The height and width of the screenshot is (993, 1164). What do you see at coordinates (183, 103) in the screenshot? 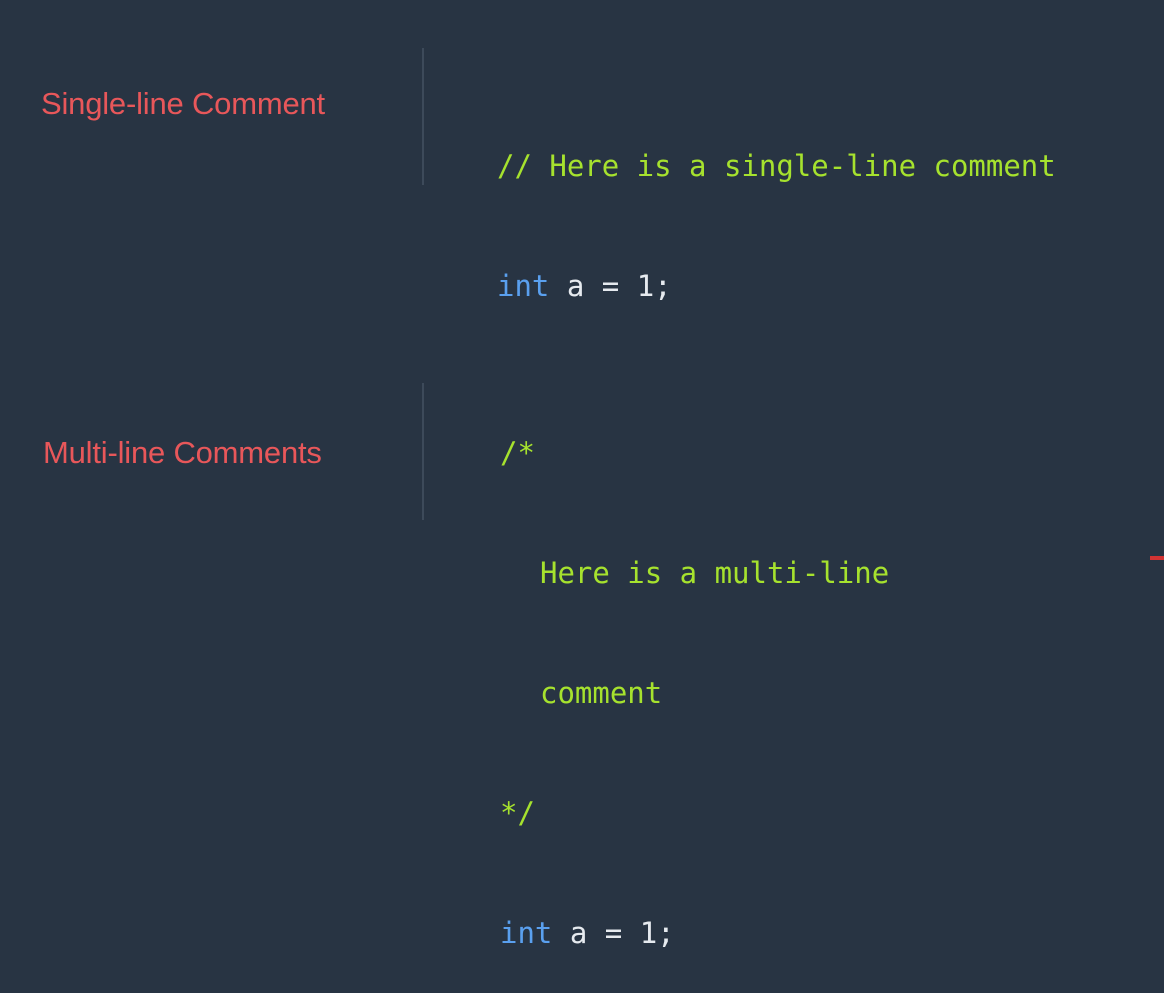
I see `single-line-comment-title: Single-line Comment` at bounding box center [183, 103].